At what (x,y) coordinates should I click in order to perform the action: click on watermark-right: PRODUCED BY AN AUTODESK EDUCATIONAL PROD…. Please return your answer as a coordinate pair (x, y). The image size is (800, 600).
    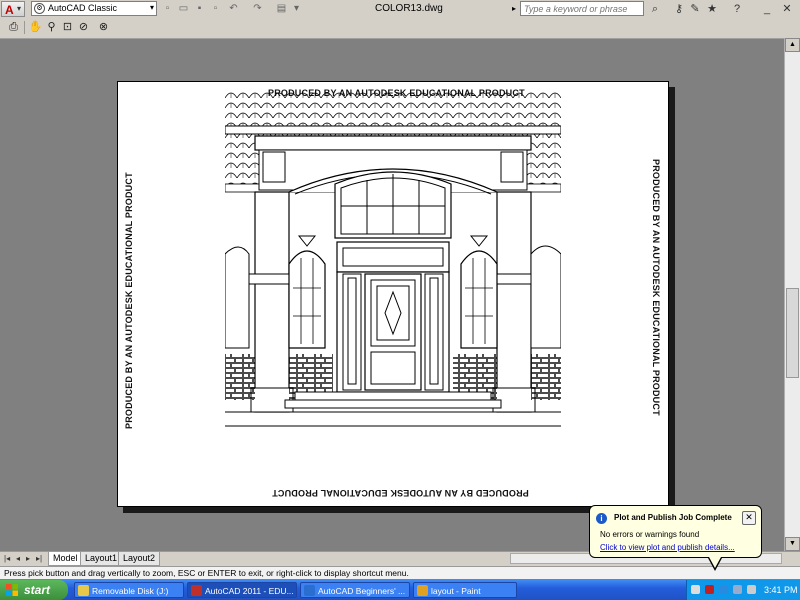
    Looking at the image, I should click on (656, 287).